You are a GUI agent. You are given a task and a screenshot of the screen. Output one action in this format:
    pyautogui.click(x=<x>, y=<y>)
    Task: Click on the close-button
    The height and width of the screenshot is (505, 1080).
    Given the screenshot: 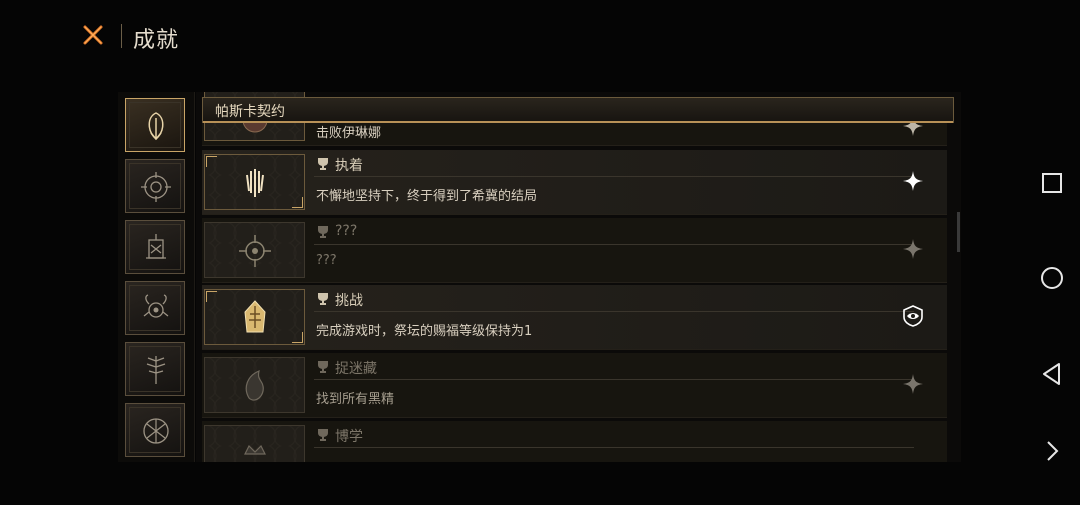 What is the action you would take?
    pyautogui.click(x=93, y=35)
    